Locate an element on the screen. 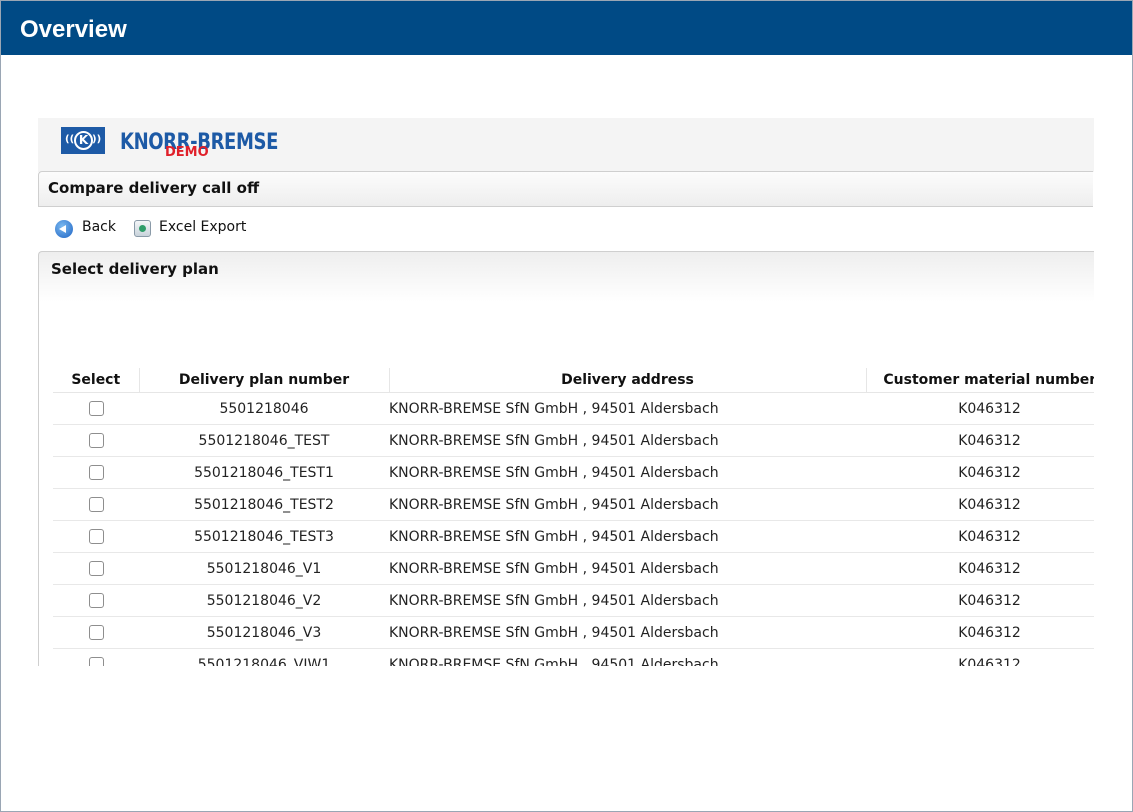 The image size is (1133, 812). back-button-label: Back is located at coordinates (99, 227).